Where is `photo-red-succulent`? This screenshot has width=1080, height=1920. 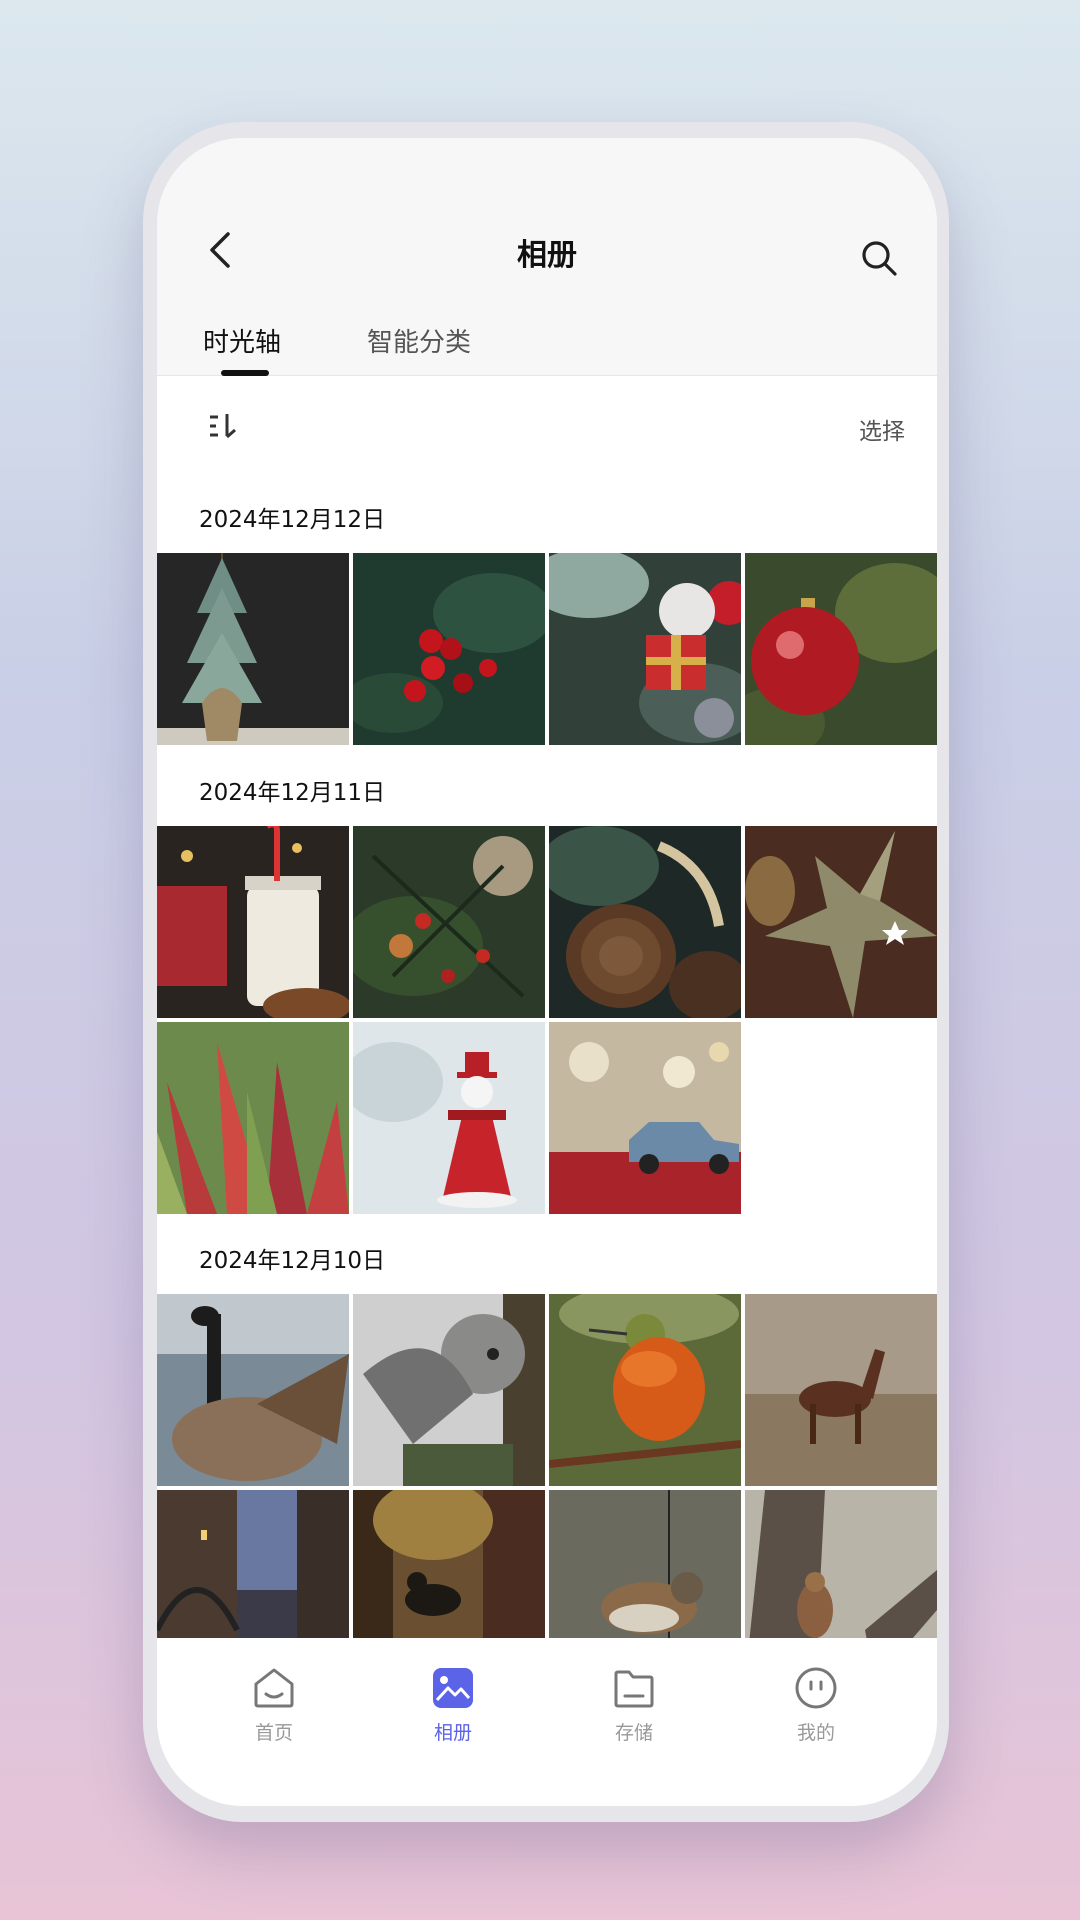 photo-red-succulent is located at coordinates (253, 1118).